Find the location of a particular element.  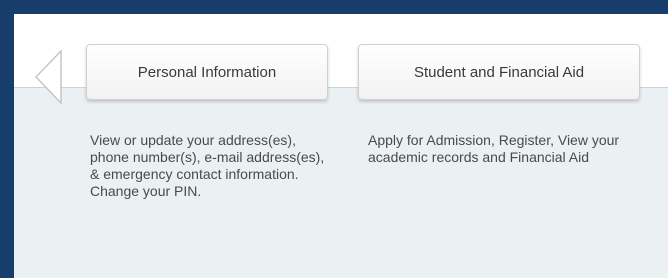

tab-student-and-financial-aid: Student and Financial Aid is located at coordinates (499, 72).